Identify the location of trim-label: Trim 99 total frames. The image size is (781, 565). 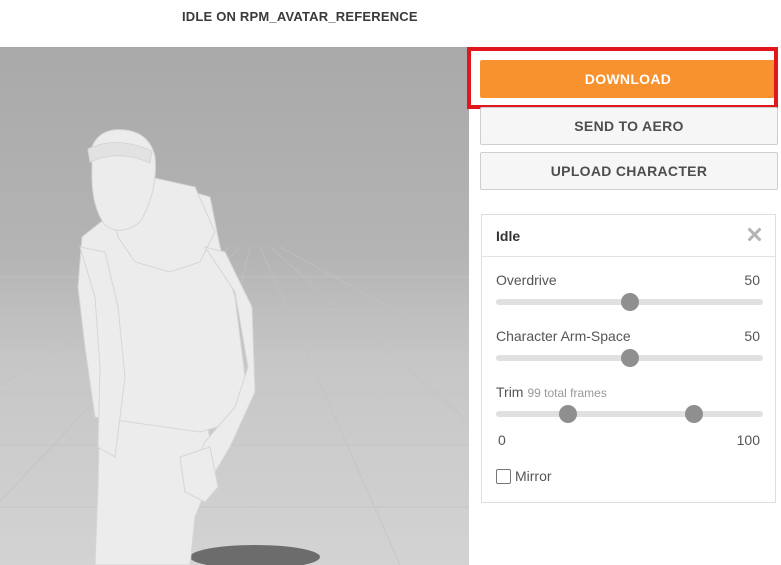
(551, 392).